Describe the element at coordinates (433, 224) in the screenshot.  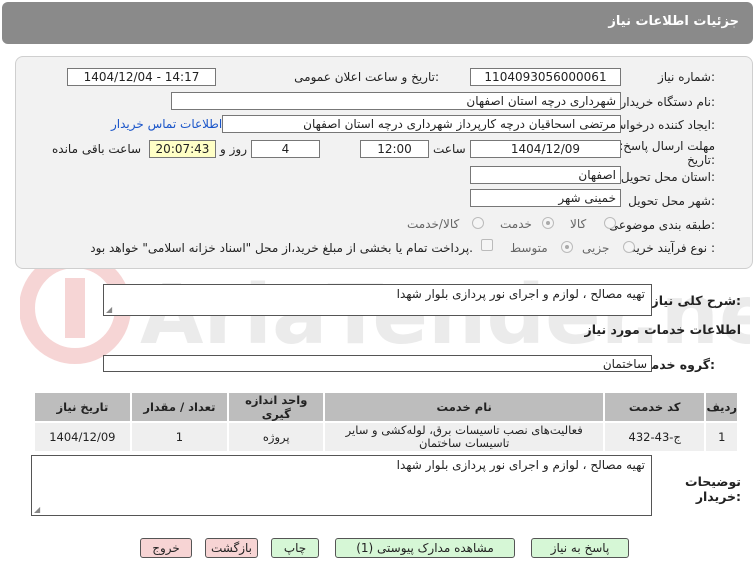
I see `category-option-goods-service: کالا/خدمت` at that location.